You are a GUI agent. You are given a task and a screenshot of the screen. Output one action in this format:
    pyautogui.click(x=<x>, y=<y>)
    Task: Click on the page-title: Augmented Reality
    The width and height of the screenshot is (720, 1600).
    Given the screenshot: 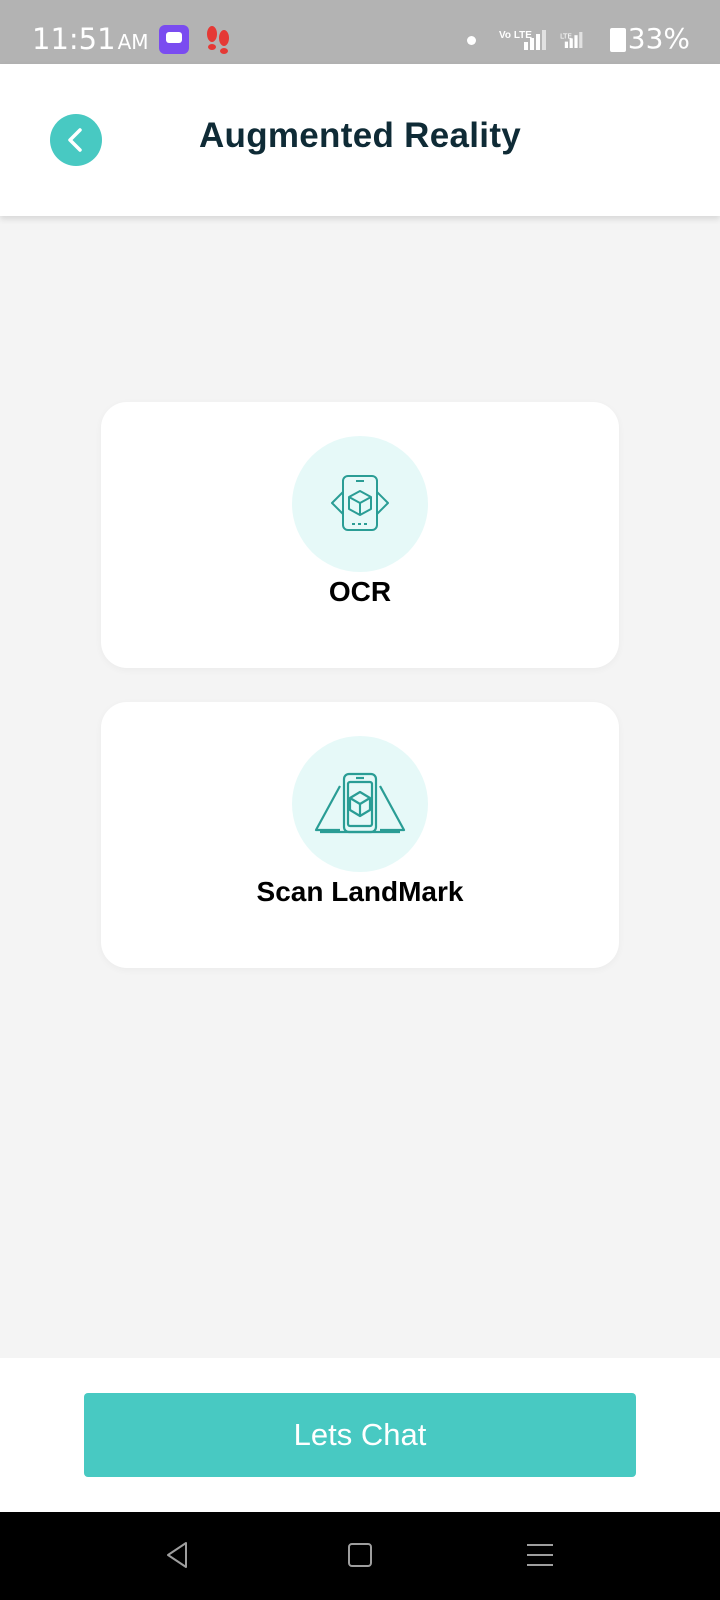 What is the action you would take?
    pyautogui.click(x=360, y=135)
    